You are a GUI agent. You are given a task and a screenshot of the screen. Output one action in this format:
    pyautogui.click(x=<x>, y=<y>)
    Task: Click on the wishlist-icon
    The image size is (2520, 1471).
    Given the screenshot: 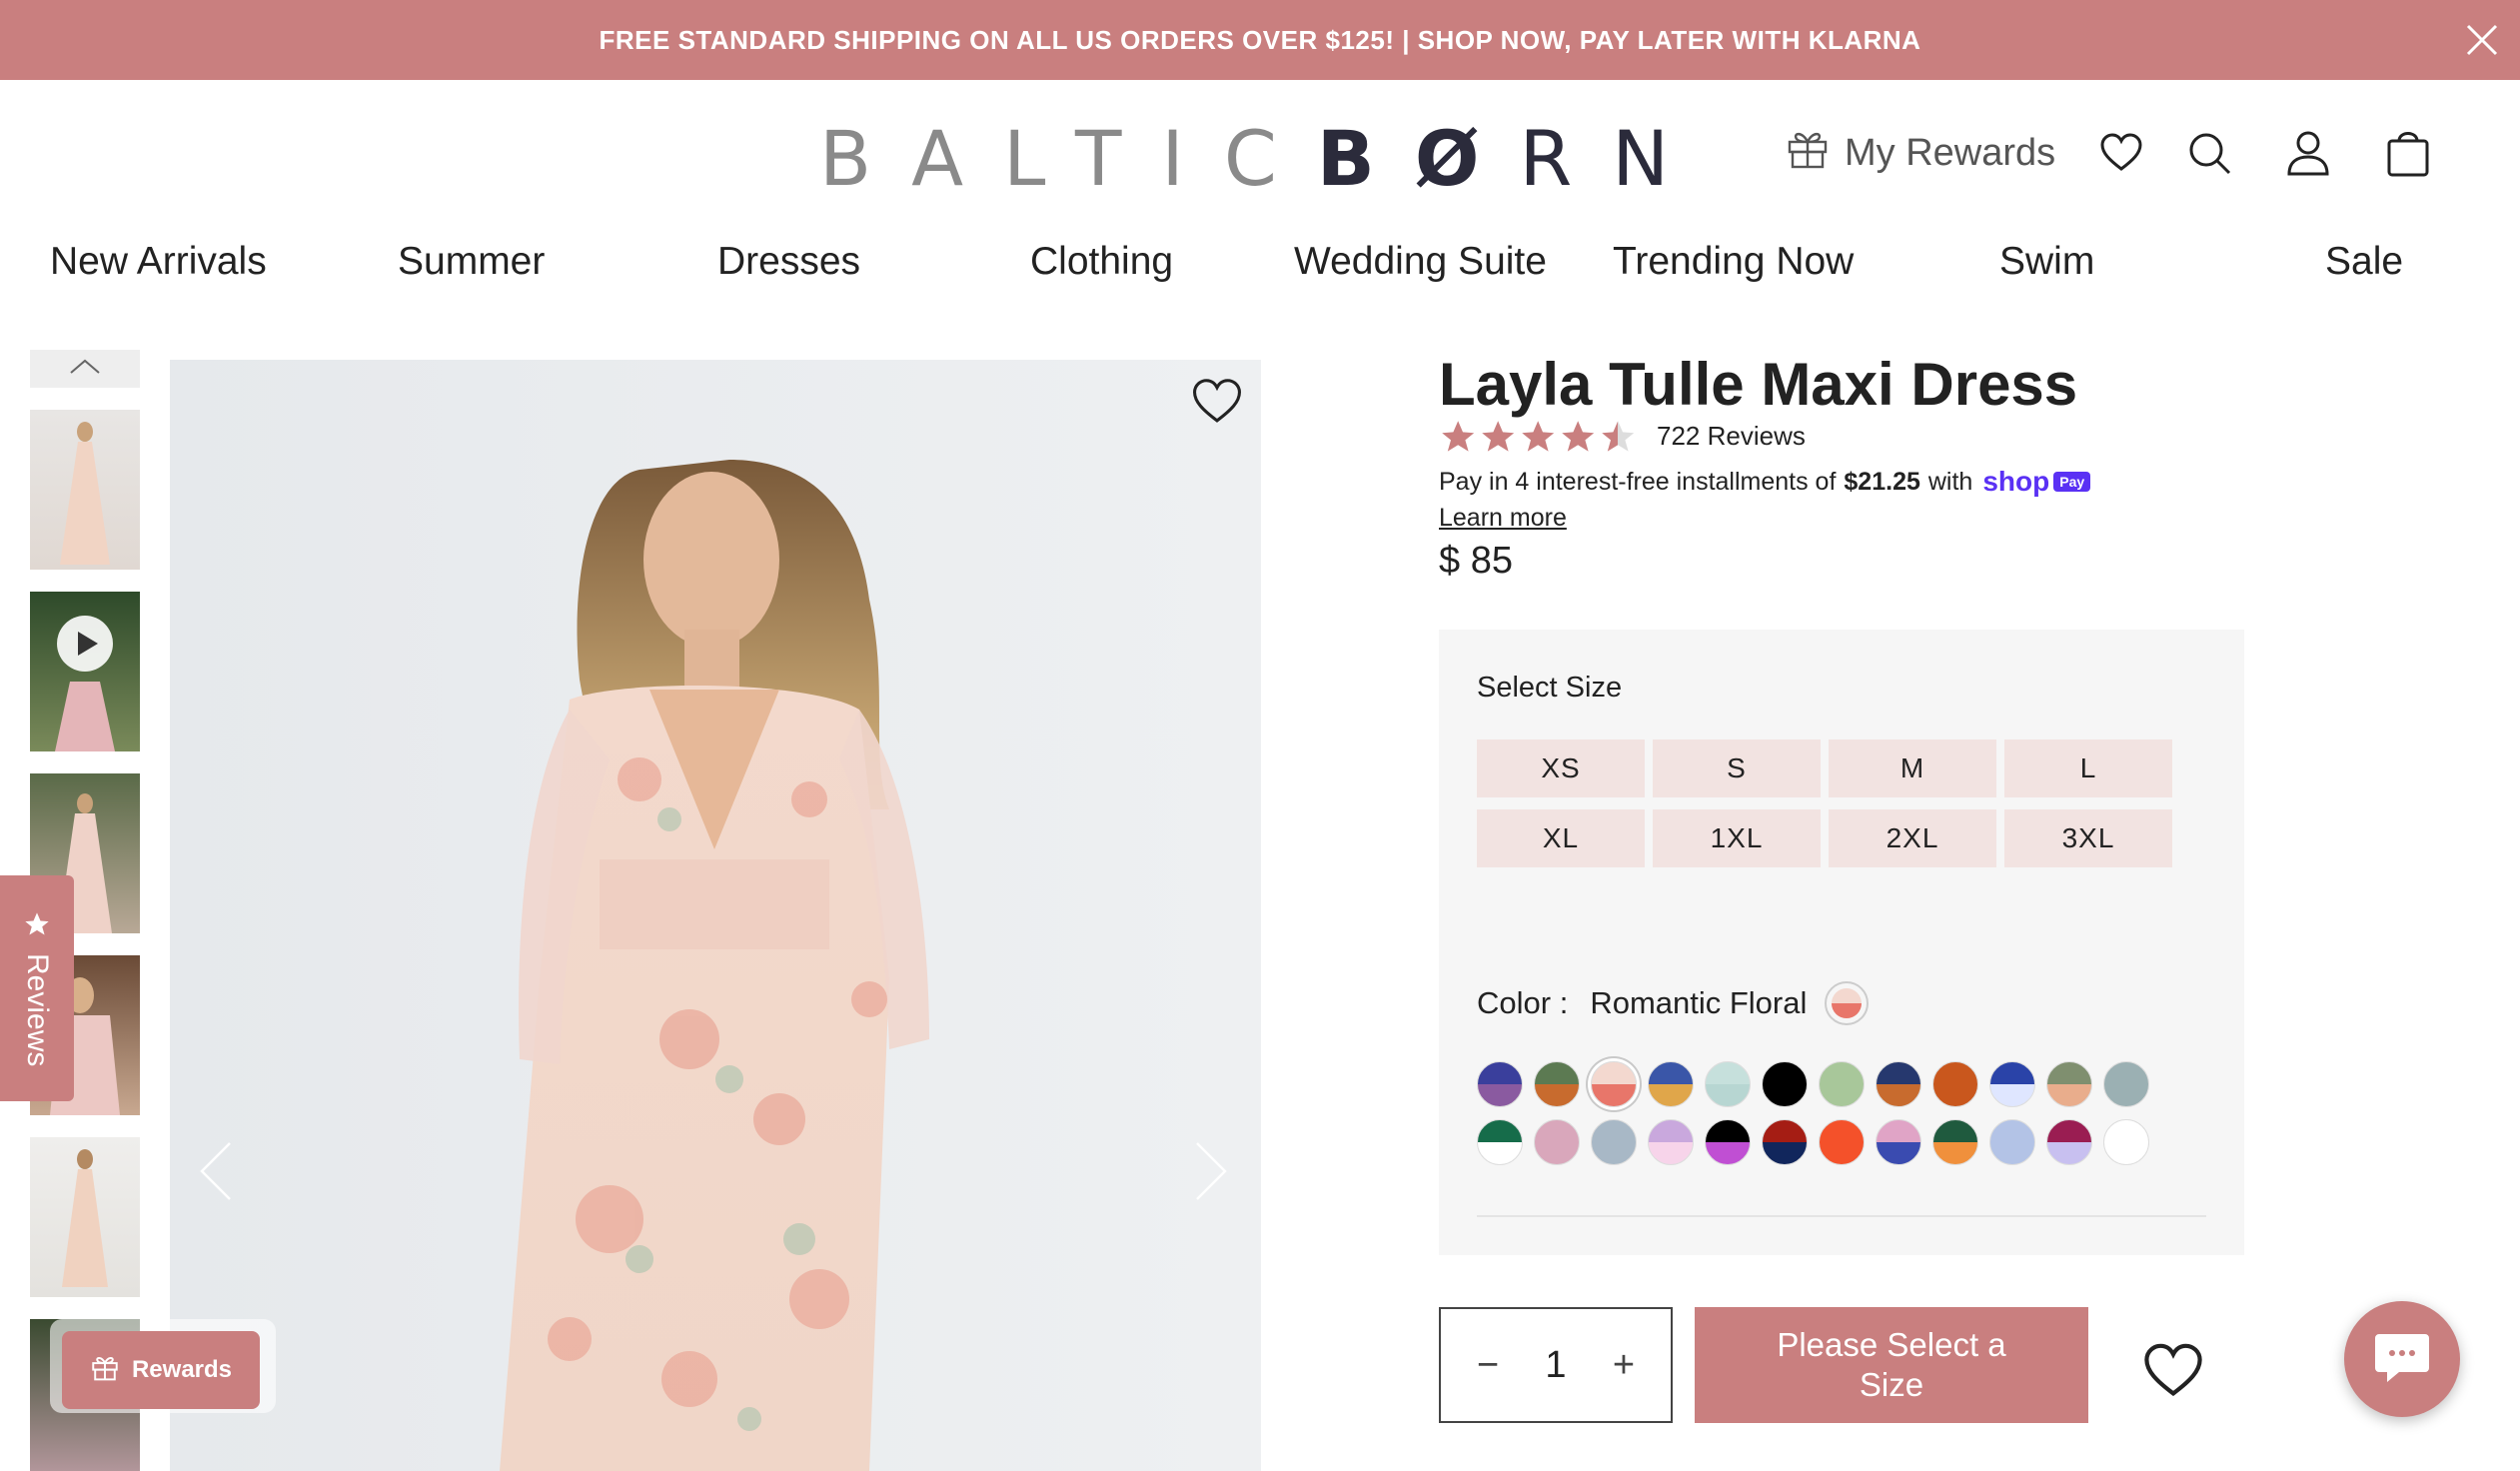 What is the action you would take?
    pyautogui.click(x=2121, y=153)
    